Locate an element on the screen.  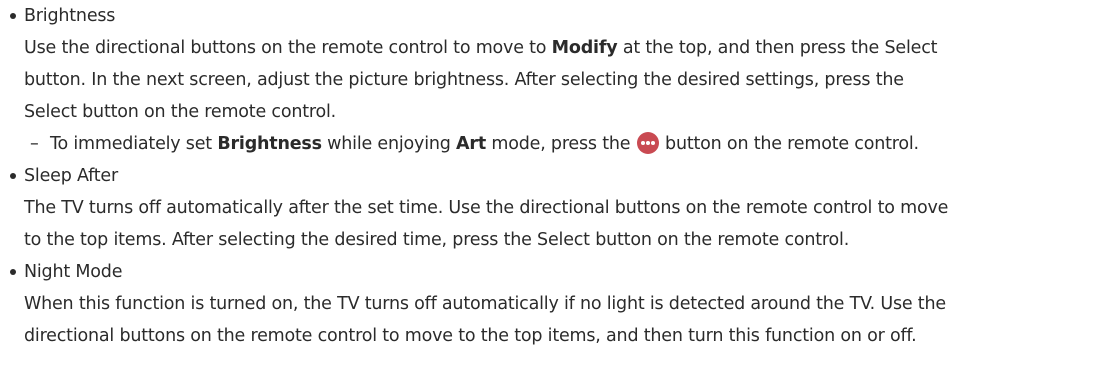
menu-term-modify: Modify is located at coordinates (584, 48).